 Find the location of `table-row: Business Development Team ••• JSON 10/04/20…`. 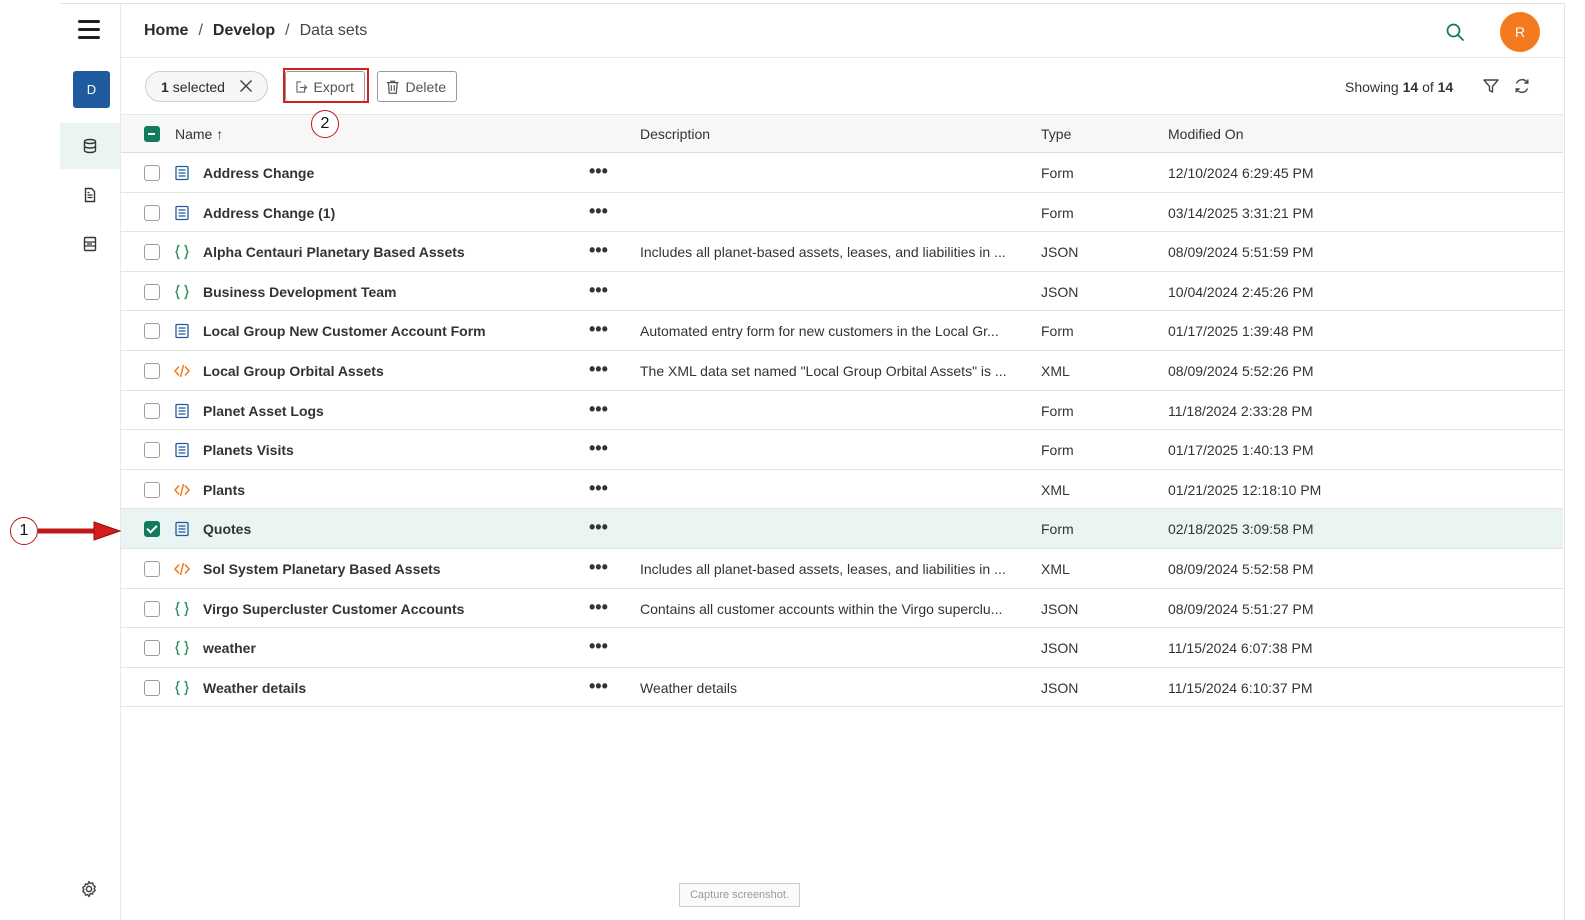

table-row: Business Development Team ••• JSON 10/04/20… is located at coordinates (842, 292).